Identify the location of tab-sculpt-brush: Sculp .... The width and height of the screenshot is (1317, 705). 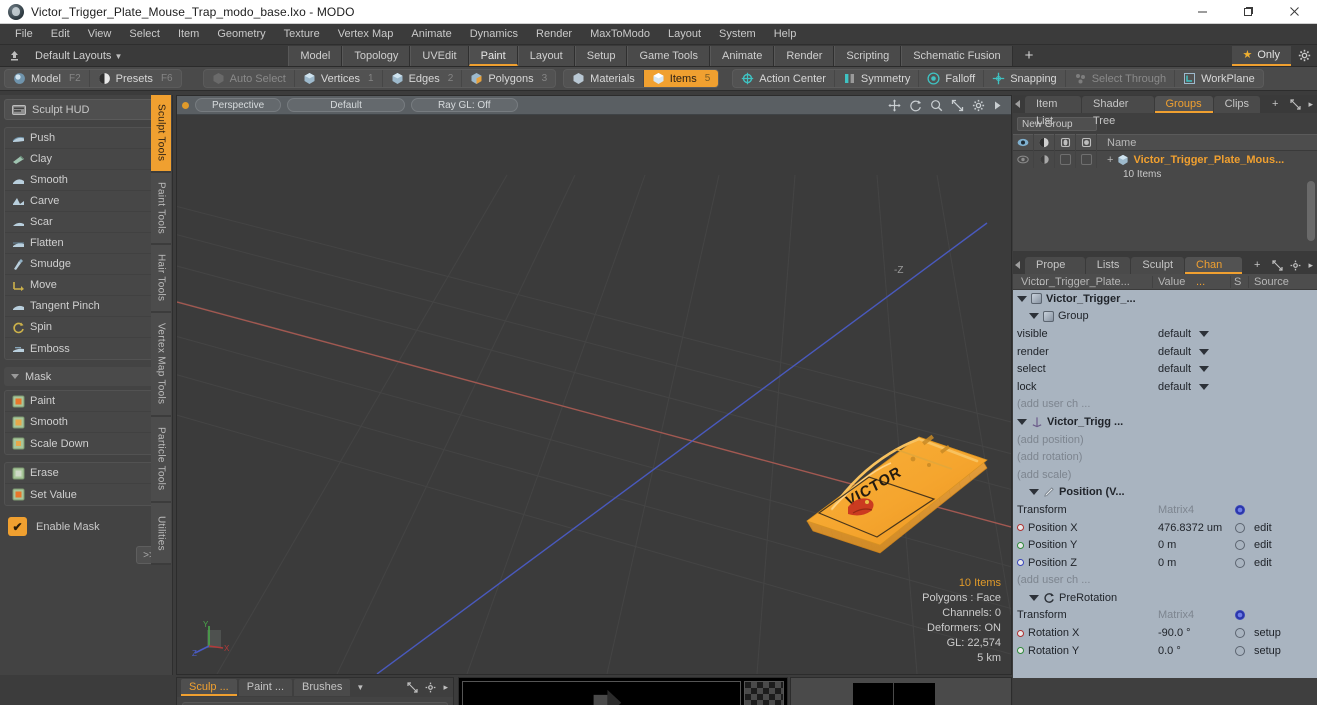
(209, 687).